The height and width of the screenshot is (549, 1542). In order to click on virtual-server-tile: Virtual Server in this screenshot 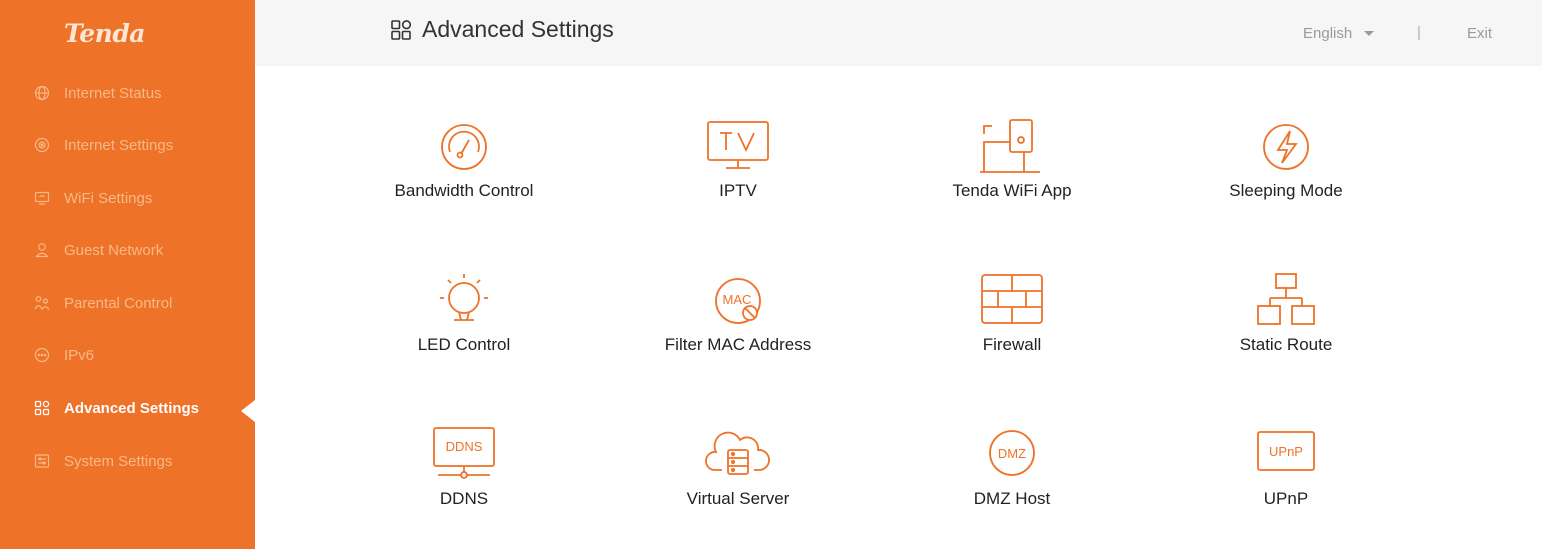, I will do `click(738, 481)`.